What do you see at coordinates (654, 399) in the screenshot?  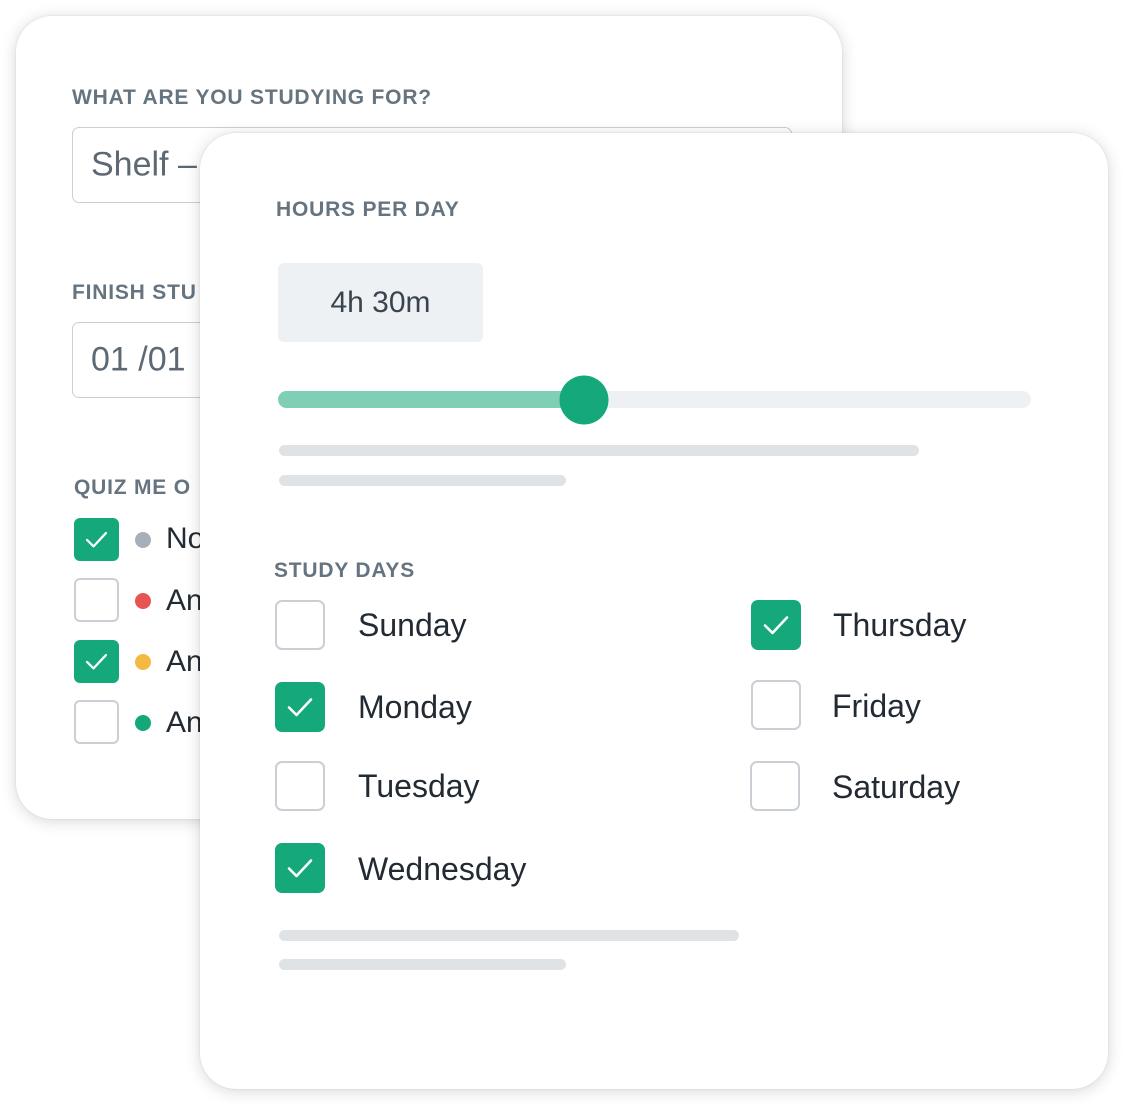 I see `hours-slider` at bounding box center [654, 399].